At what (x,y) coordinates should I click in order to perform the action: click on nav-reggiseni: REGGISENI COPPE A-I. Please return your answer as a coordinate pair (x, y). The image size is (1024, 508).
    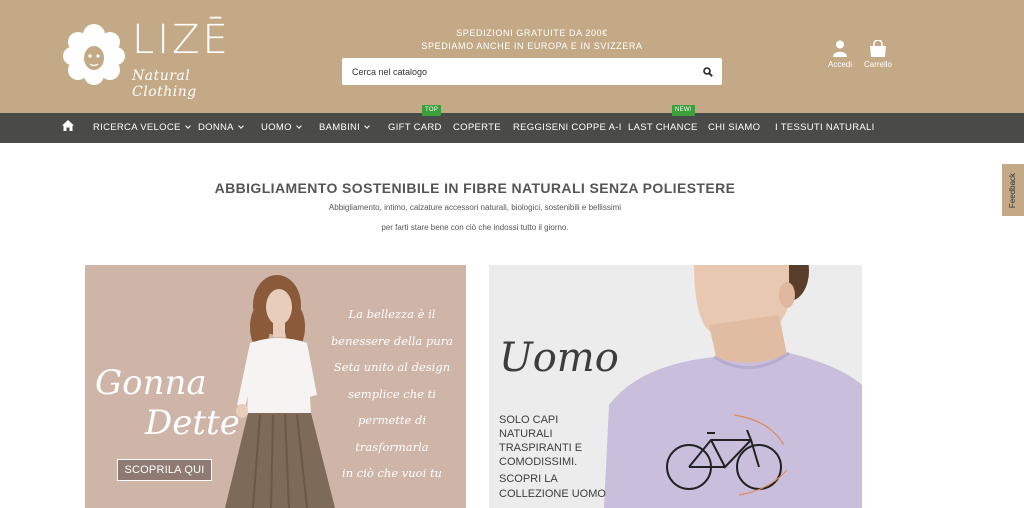
    Looking at the image, I should click on (567, 128).